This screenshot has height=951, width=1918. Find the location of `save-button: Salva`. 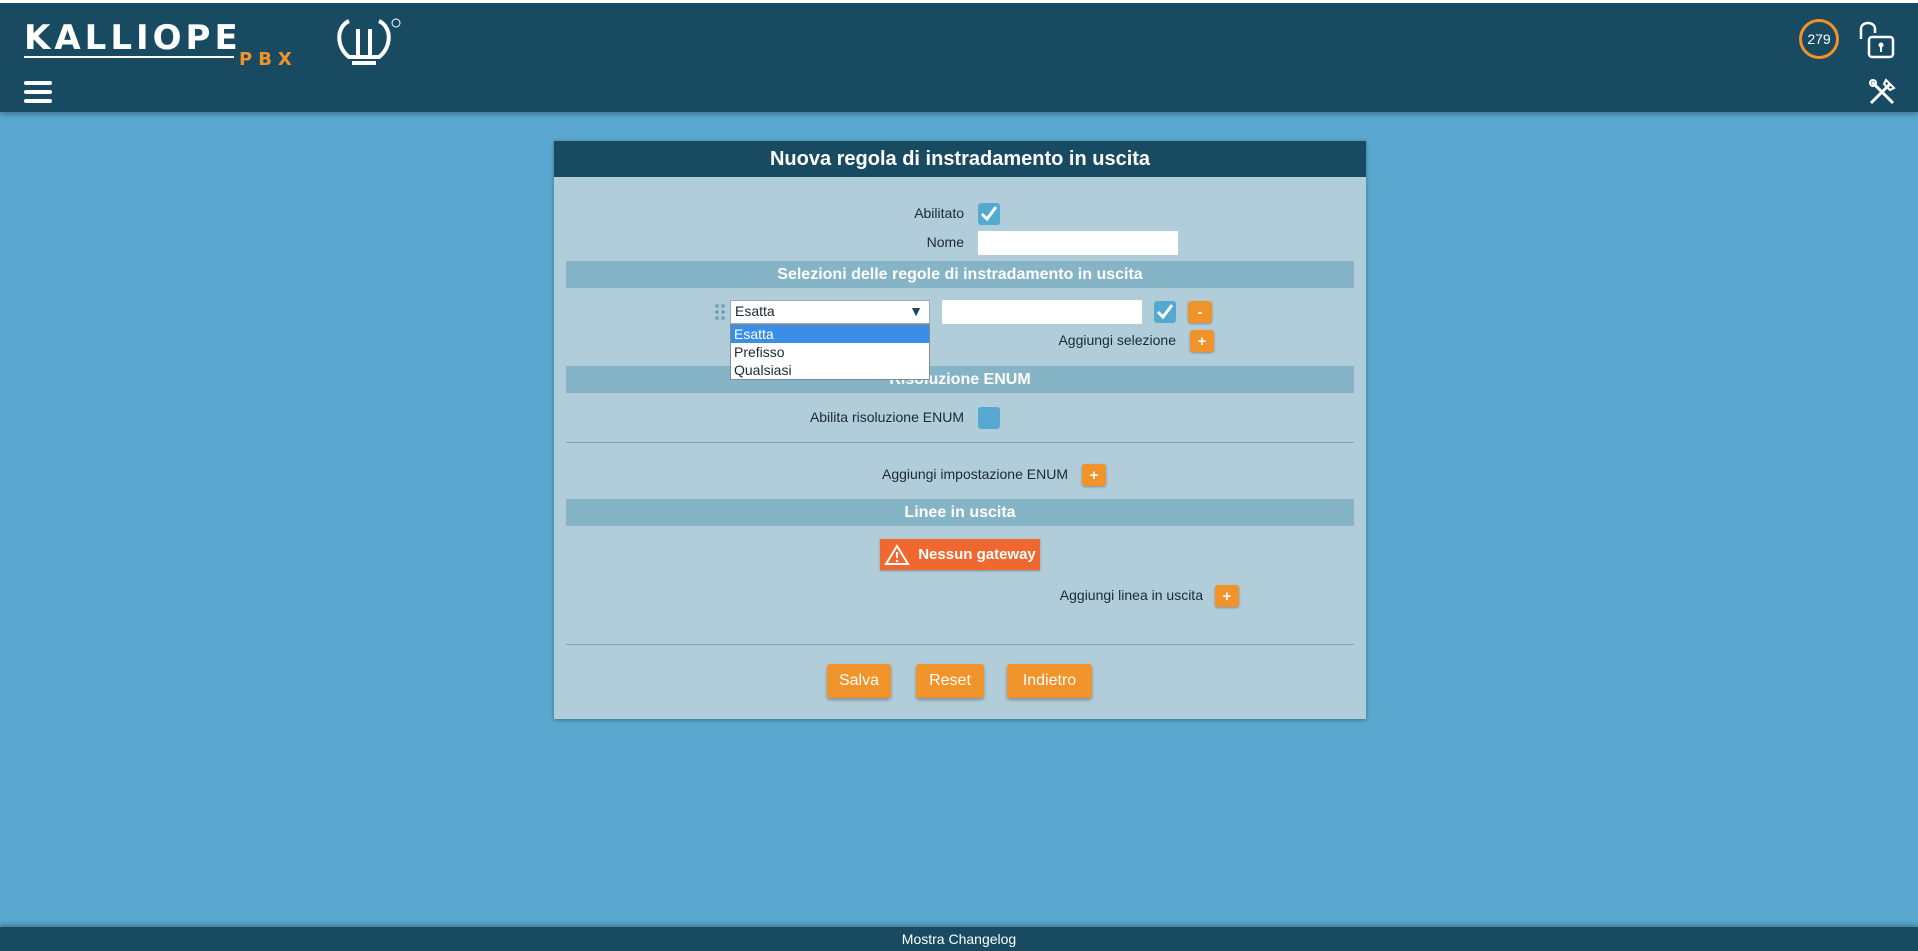

save-button: Salva is located at coordinates (859, 681).